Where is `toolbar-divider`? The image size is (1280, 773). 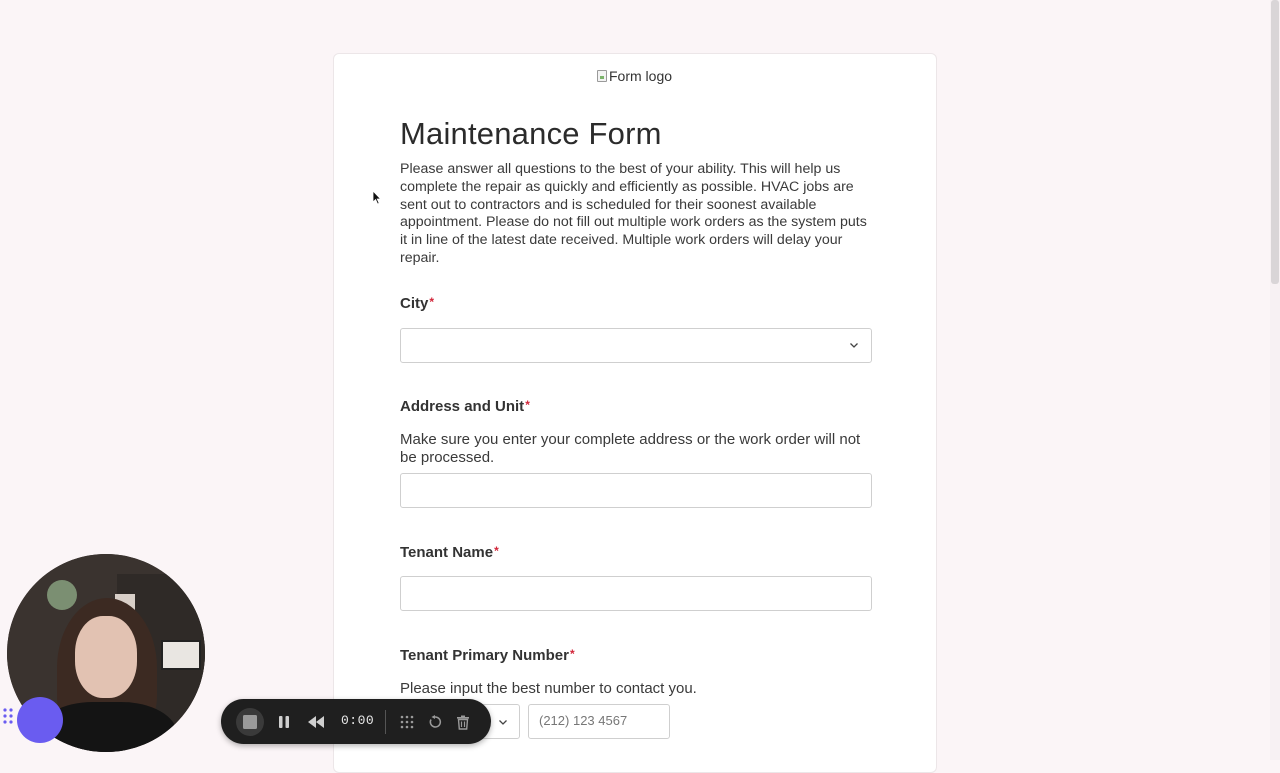 toolbar-divider is located at coordinates (385, 722).